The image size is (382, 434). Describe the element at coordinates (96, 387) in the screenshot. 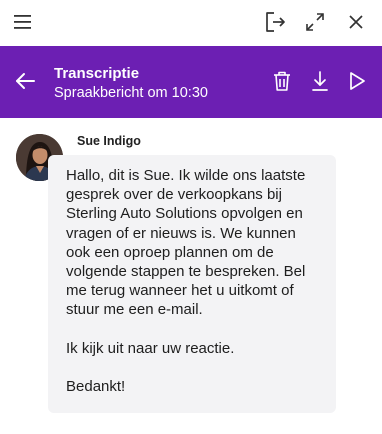

I see `transcript-paragraph: Bedankt!` at that location.